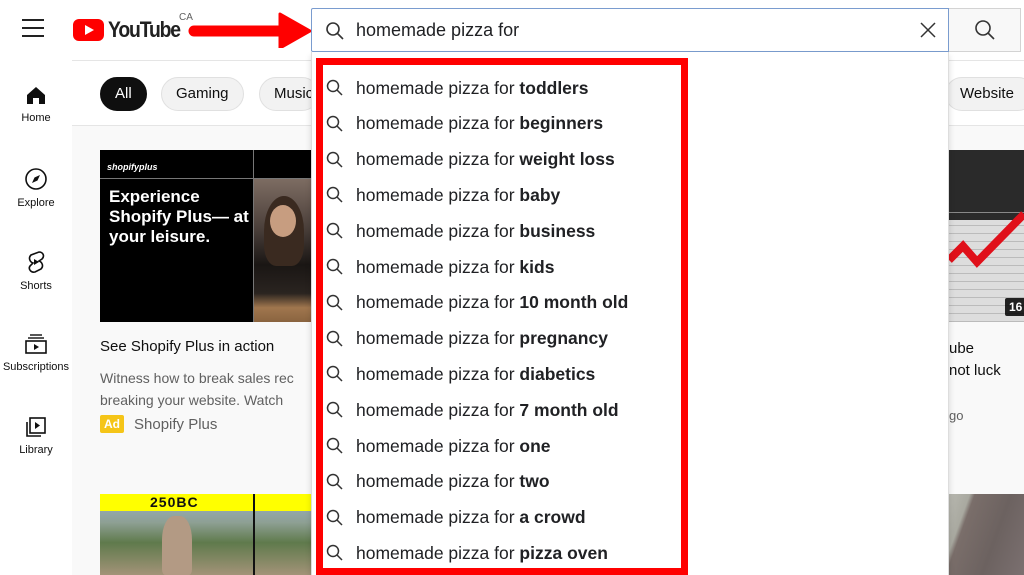 The width and height of the screenshot is (1024, 575). I want to click on suggestion-item: homemade pizza for pregnancy, so click(502, 339).